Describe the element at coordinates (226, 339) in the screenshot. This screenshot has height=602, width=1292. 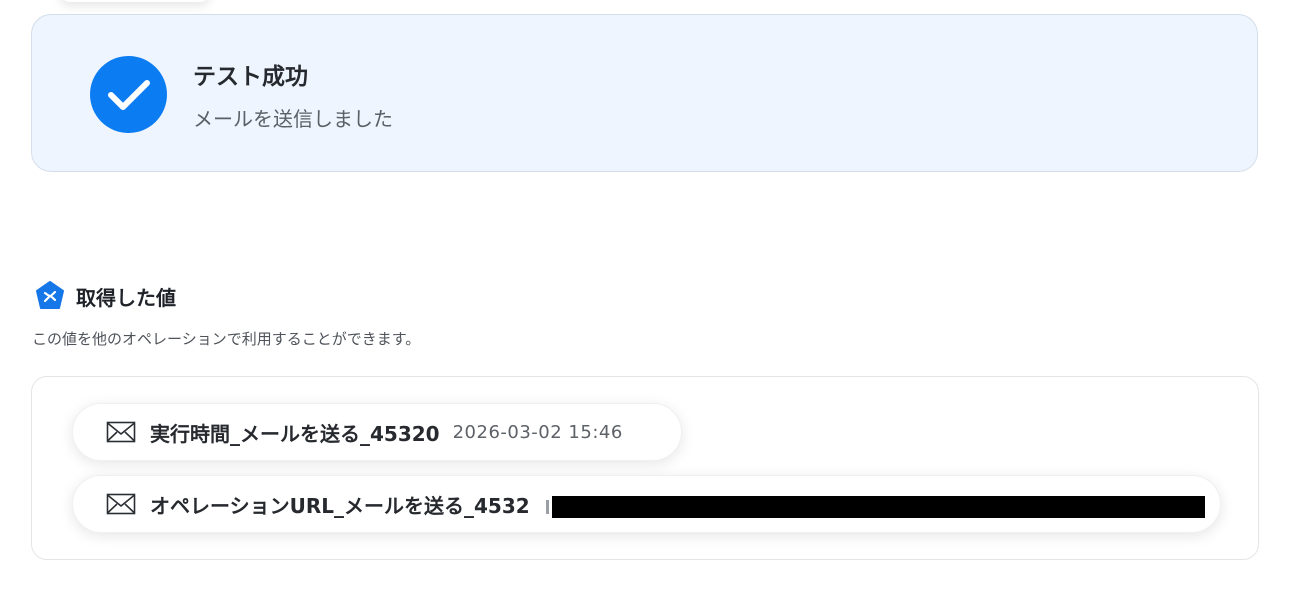
I see `section-description: この値を他のオペレーションで利用することができます。` at that location.